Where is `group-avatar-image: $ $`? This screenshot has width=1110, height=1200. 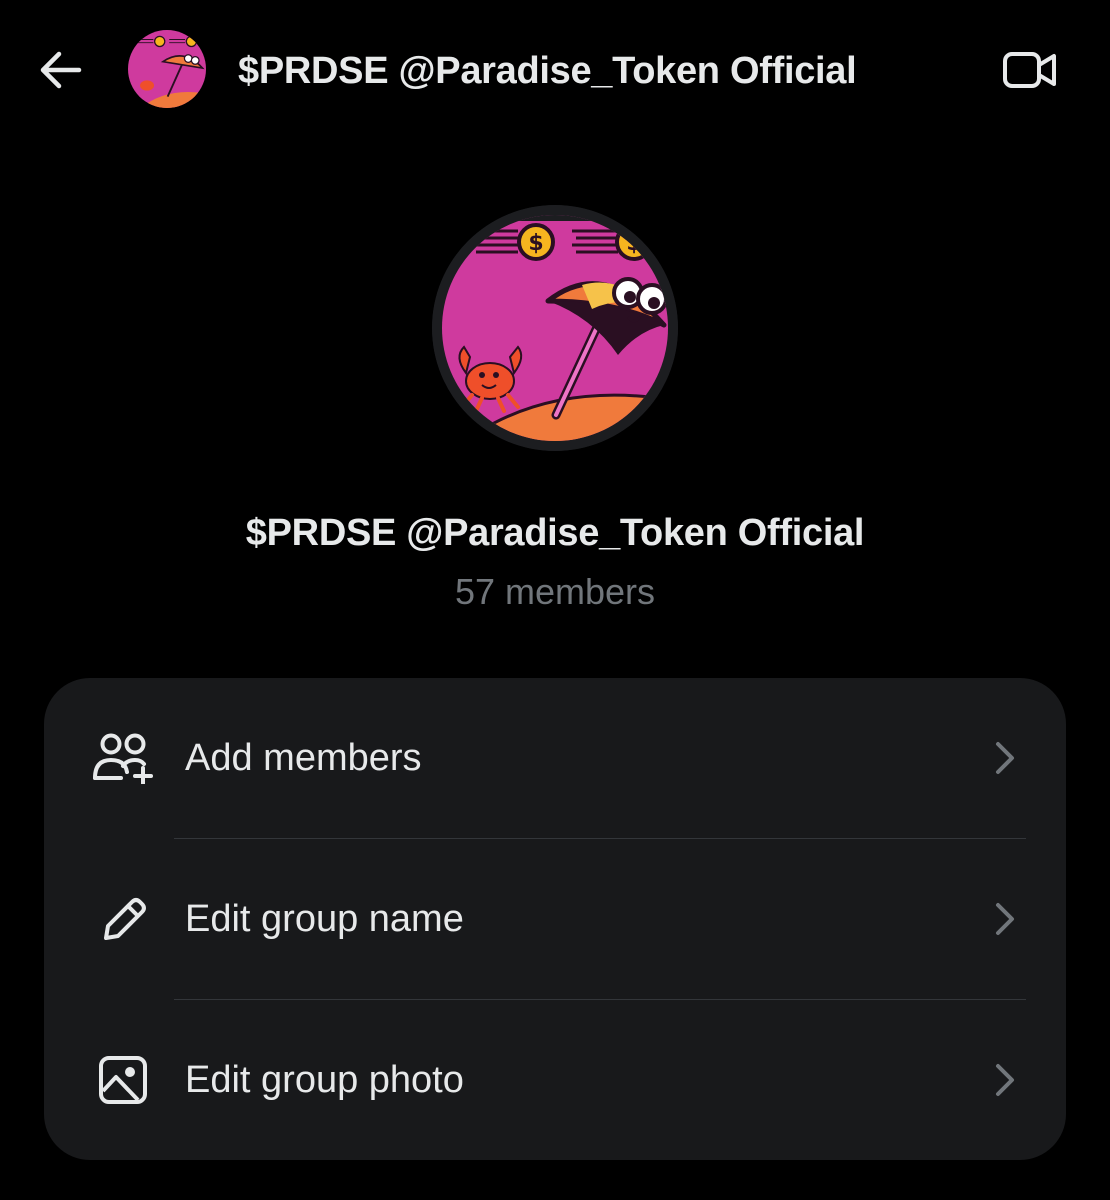 group-avatar-image: $ $ is located at coordinates (555, 328).